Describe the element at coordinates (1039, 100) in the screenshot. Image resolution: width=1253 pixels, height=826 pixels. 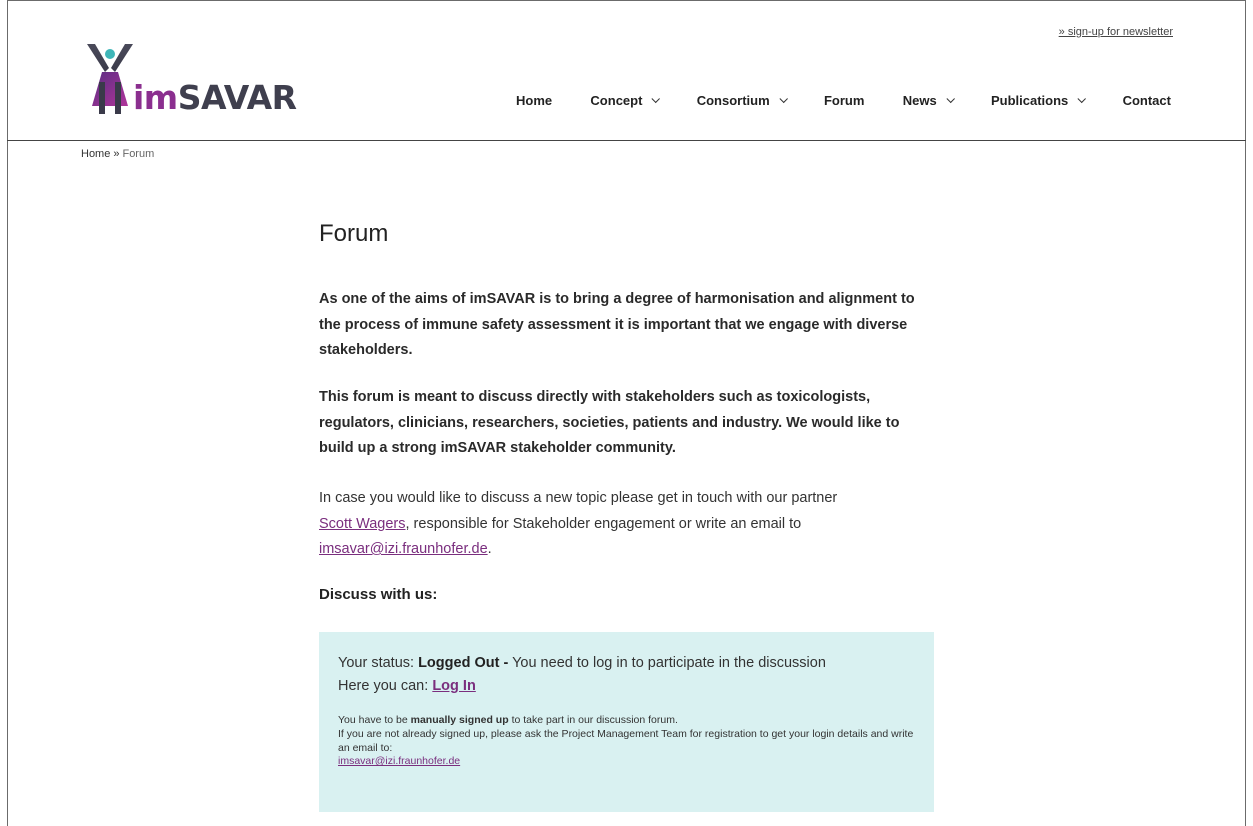
I see `nav-publications: Publications` at that location.